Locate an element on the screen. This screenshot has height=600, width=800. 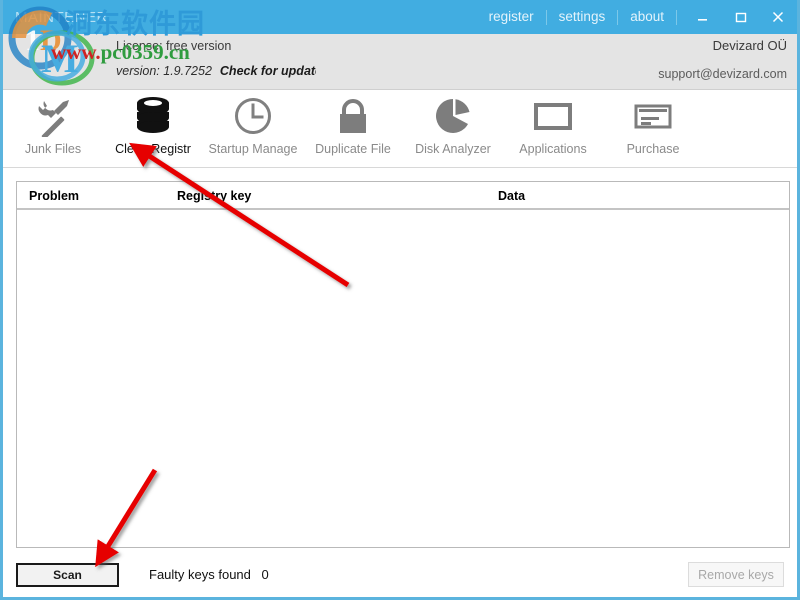
check-for-update-link: Check for update is located at coordinates (268, 71).